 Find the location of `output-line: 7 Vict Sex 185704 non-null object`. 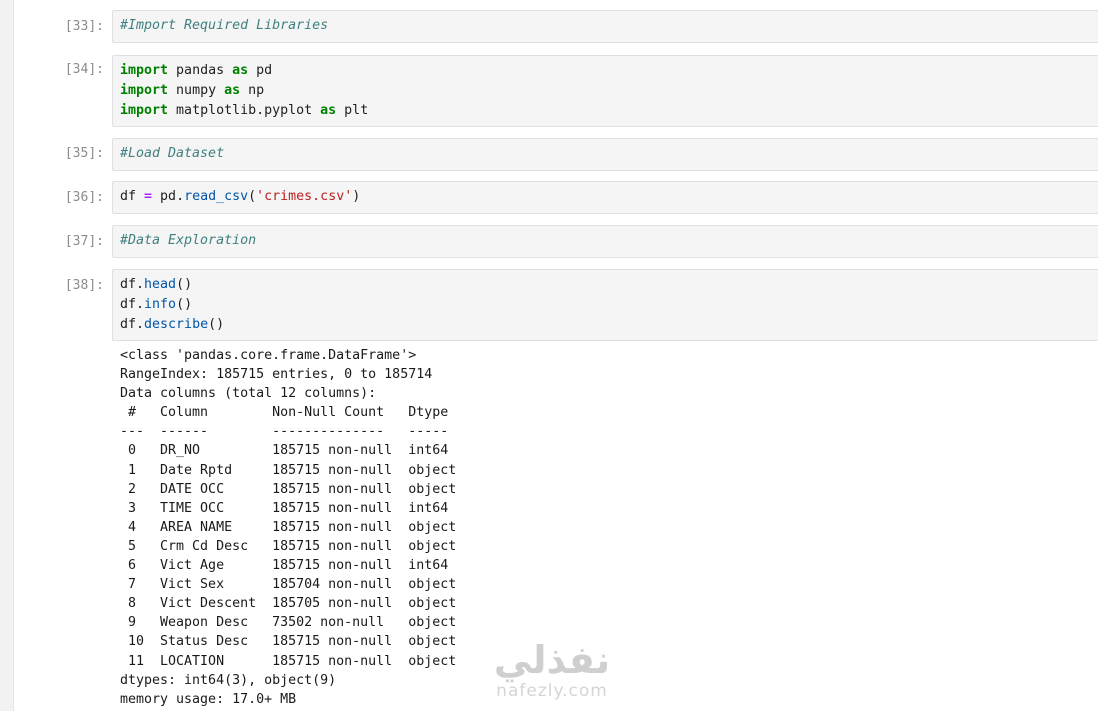

output-line: 7 Vict Sex 185704 non-null object is located at coordinates (288, 585).